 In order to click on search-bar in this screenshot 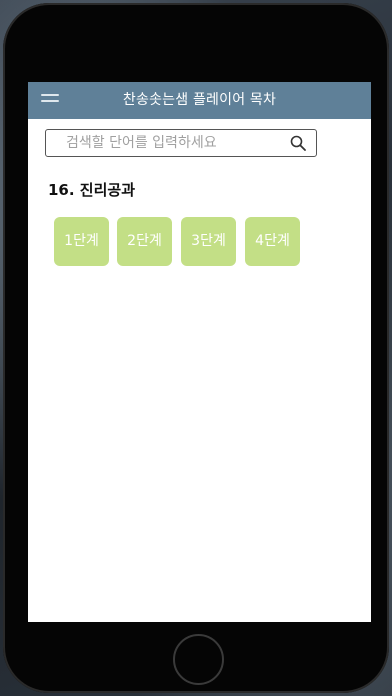, I will do `click(181, 143)`.